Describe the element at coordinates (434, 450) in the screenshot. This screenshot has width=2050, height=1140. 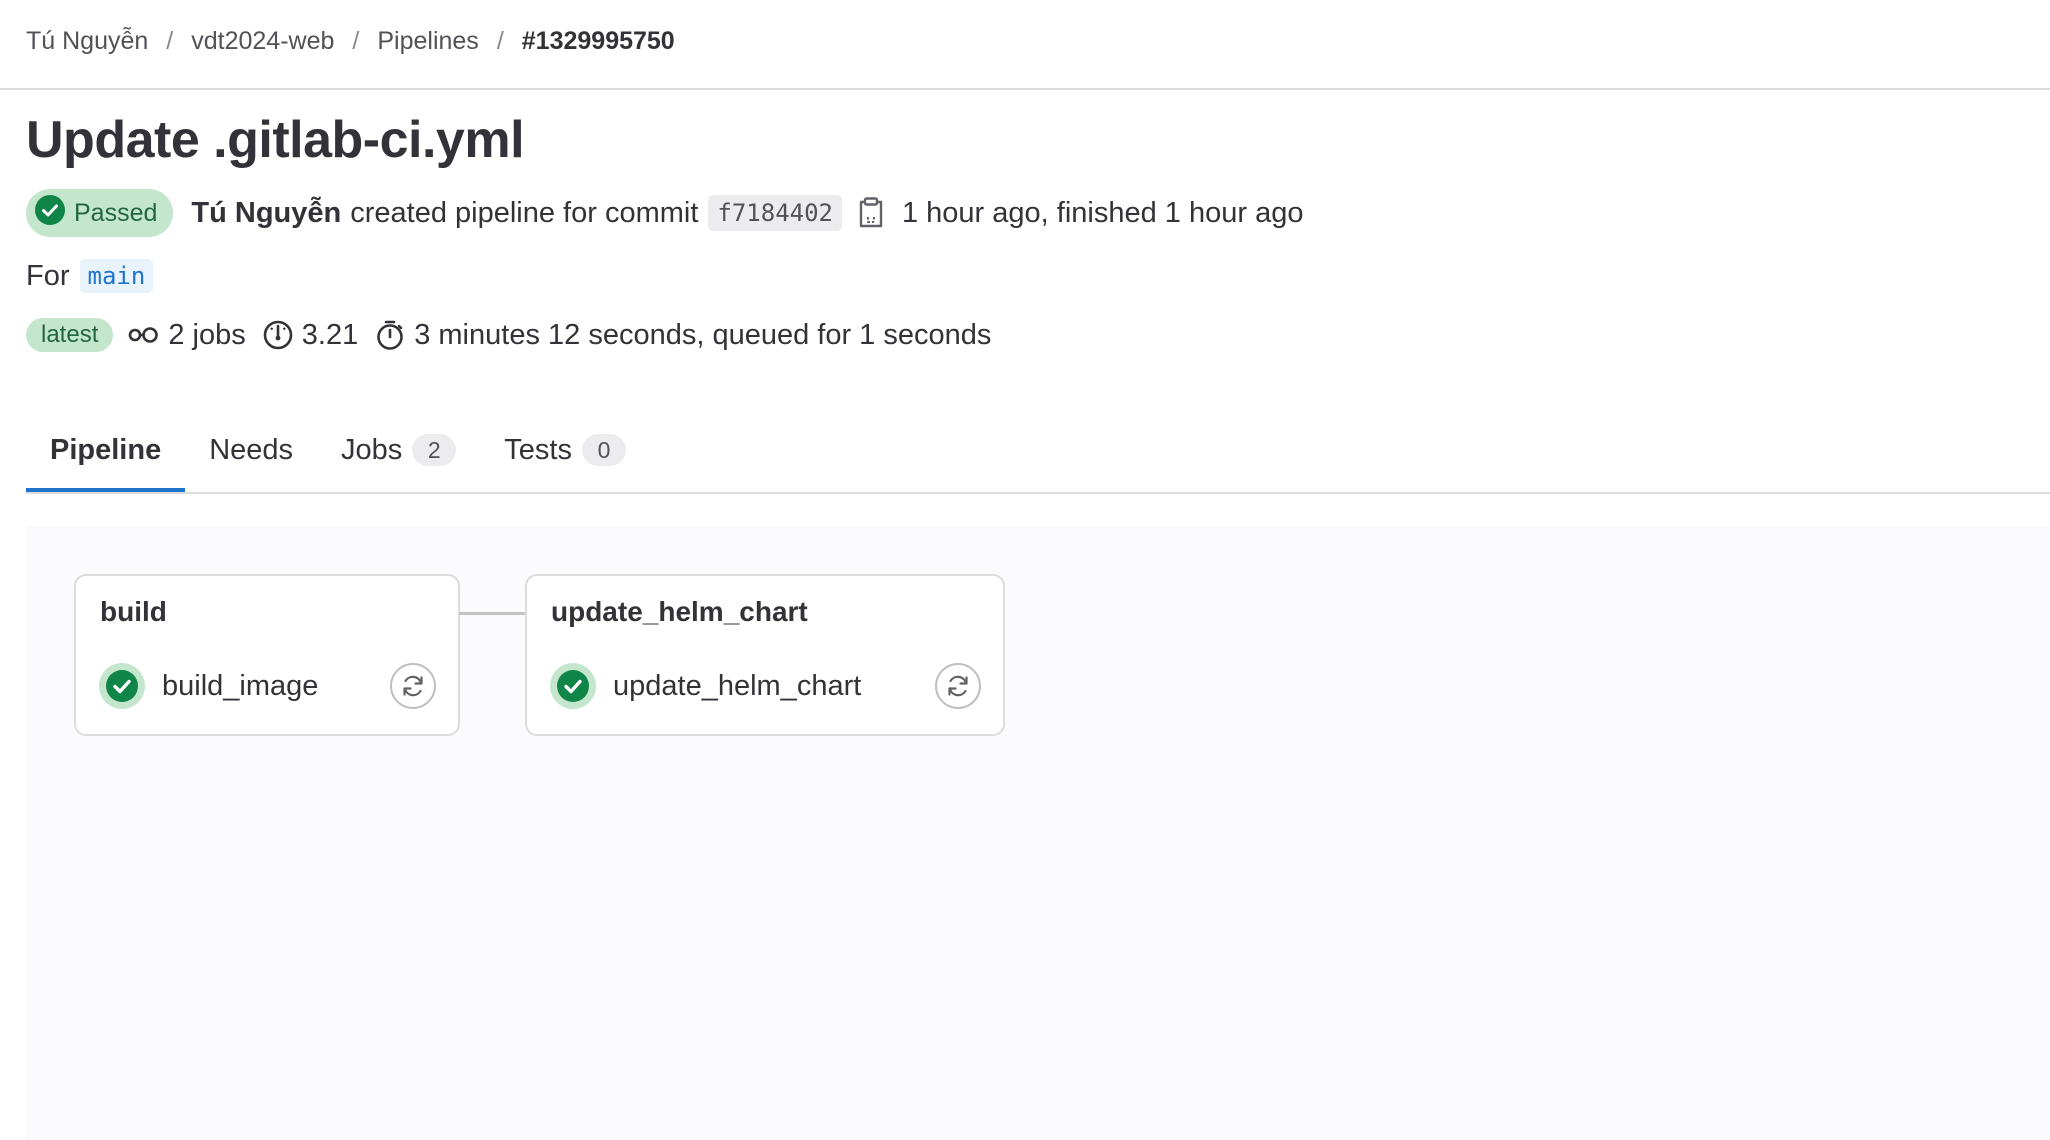
I see `tab-count-badge: 2` at that location.